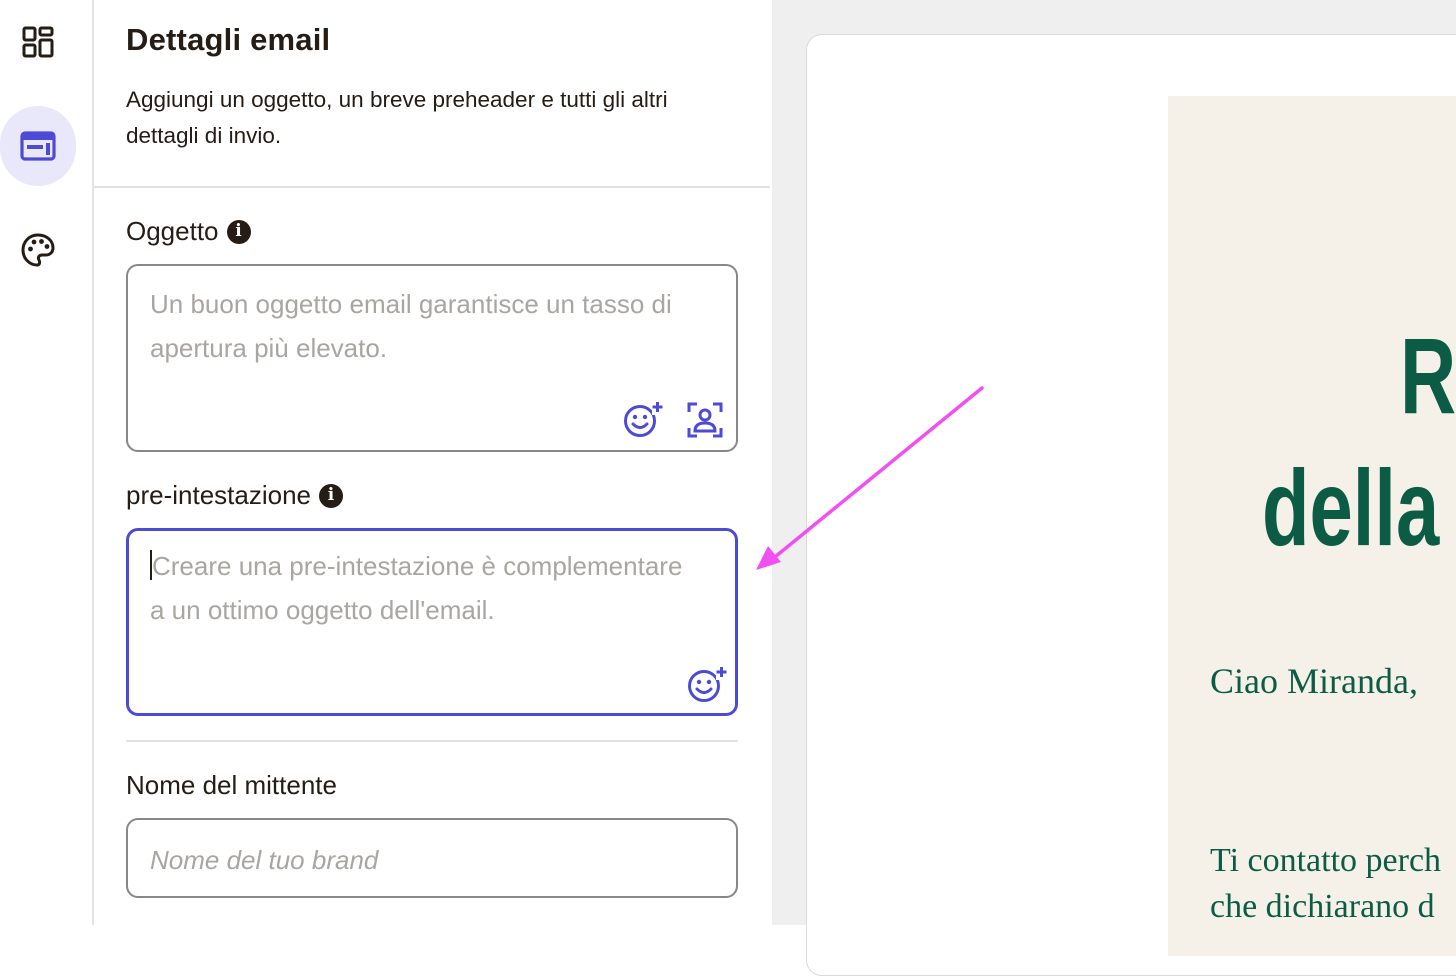  Describe the element at coordinates (228, 39) in the screenshot. I see `panel-title: Dettagli email` at that location.